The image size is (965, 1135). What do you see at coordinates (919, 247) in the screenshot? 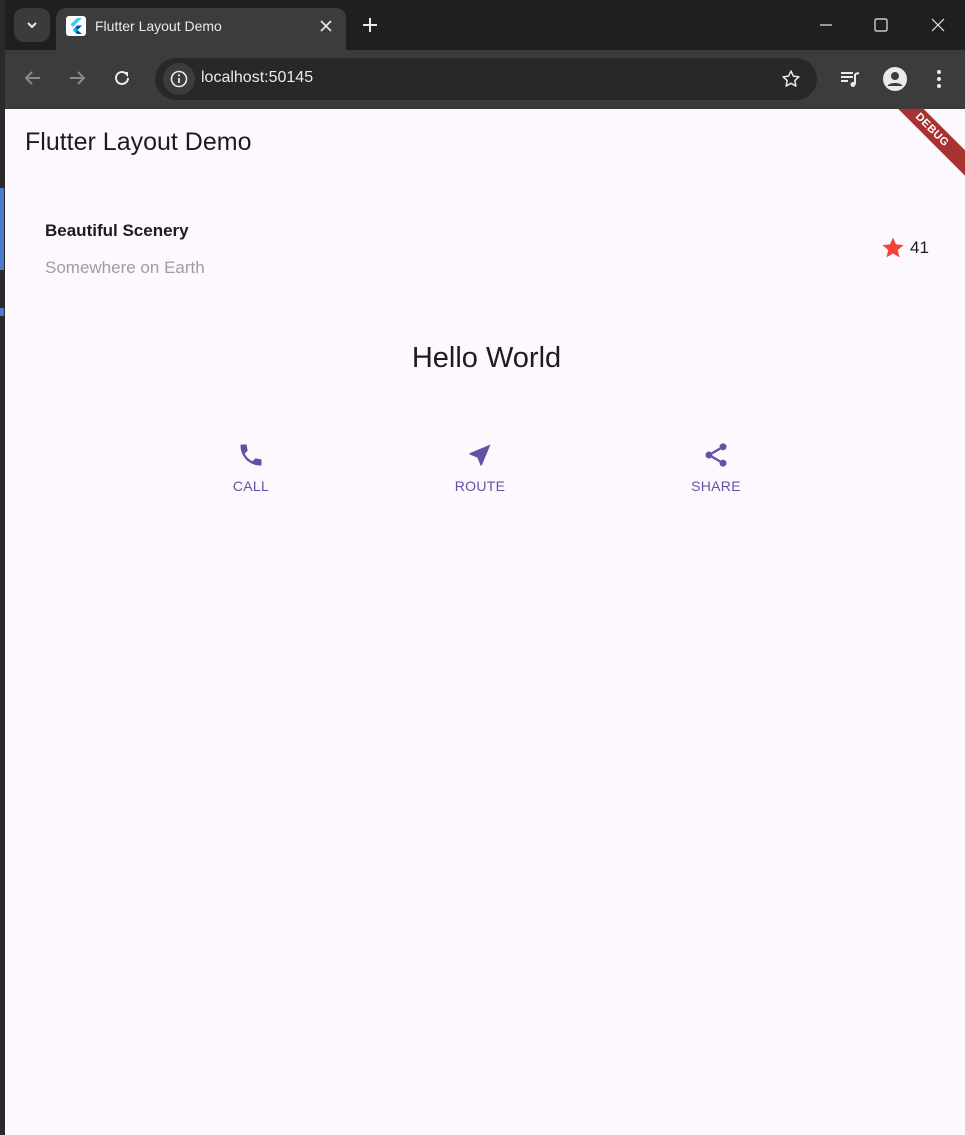
I see `rating-count: 41` at bounding box center [919, 247].